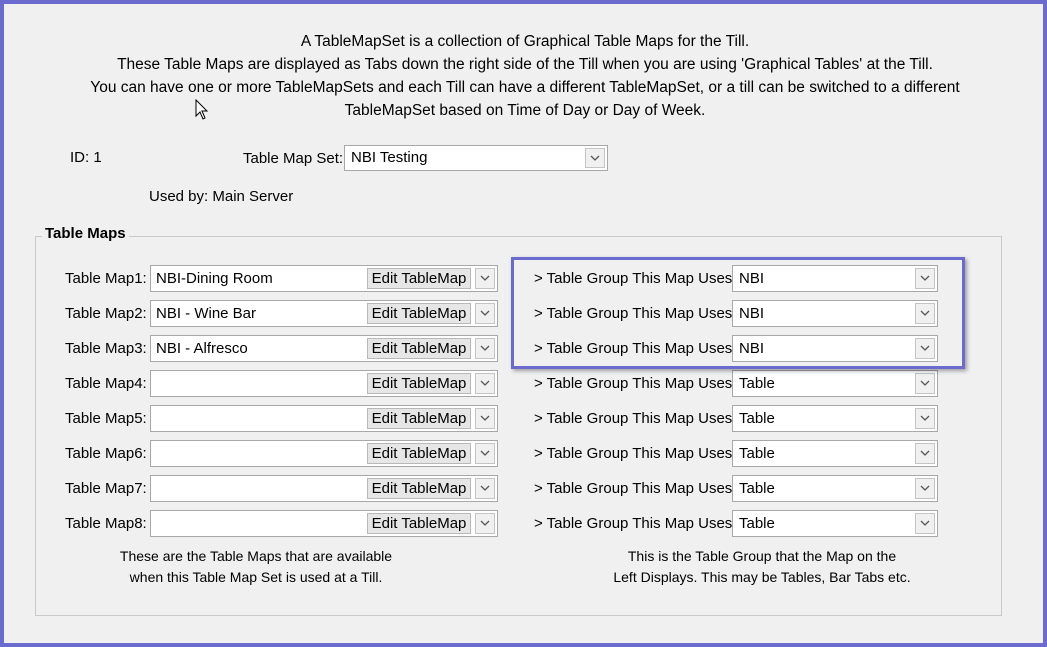 This screenshot has height=647, width=1047. Describe the element at coordinates (106, 453) in the screenshot. I see `table-map-label: Table Map6:` at that location.